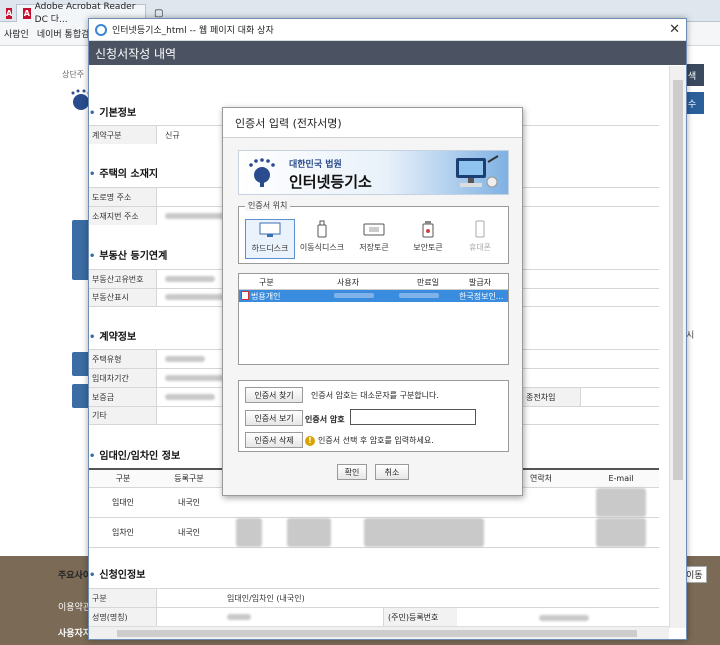  Describe the element at coordinates (372, 123) in the screenshot. I see `certificate-dialog-title: 인증서 입력 (전자서명)` at that location.